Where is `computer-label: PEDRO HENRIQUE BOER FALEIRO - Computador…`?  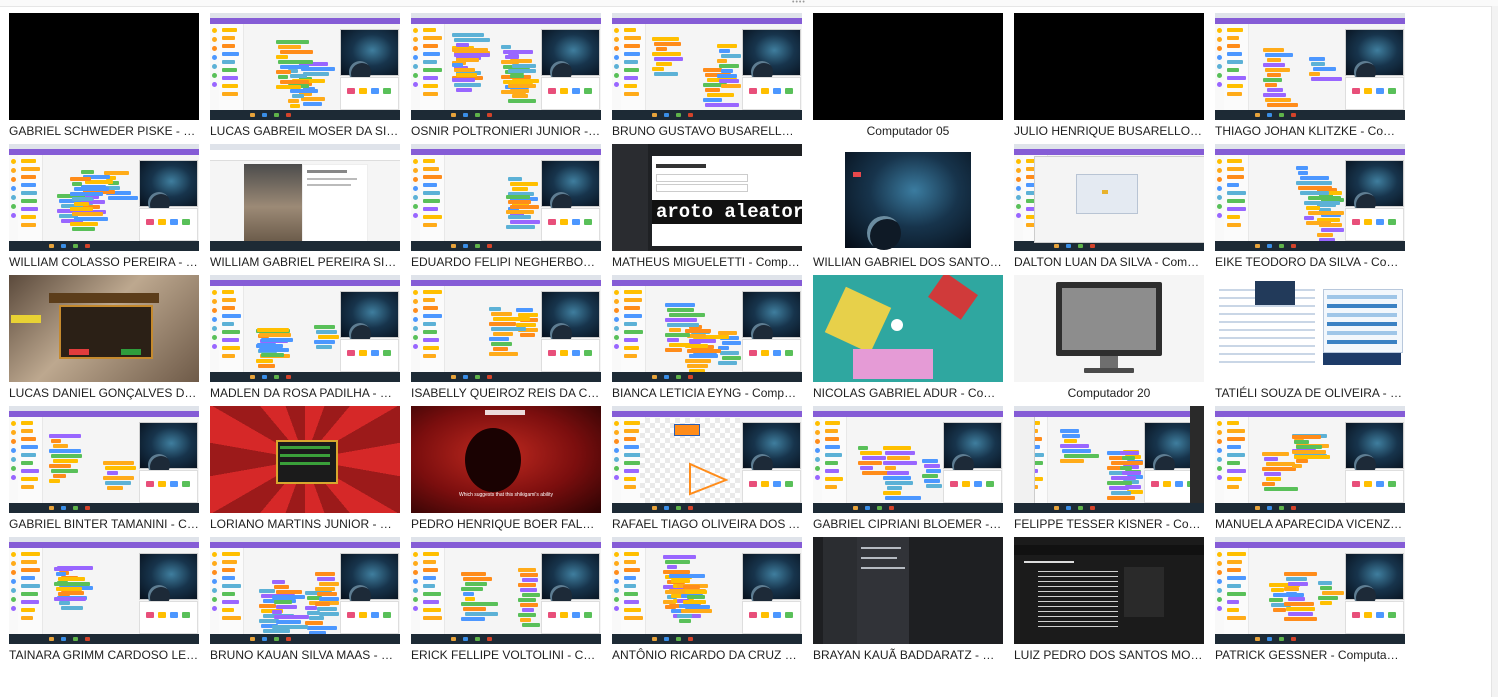 computer-label: PEDRO HENRIQUE BOER FALEIRO - Computador… is located at coordinates (506, 524).